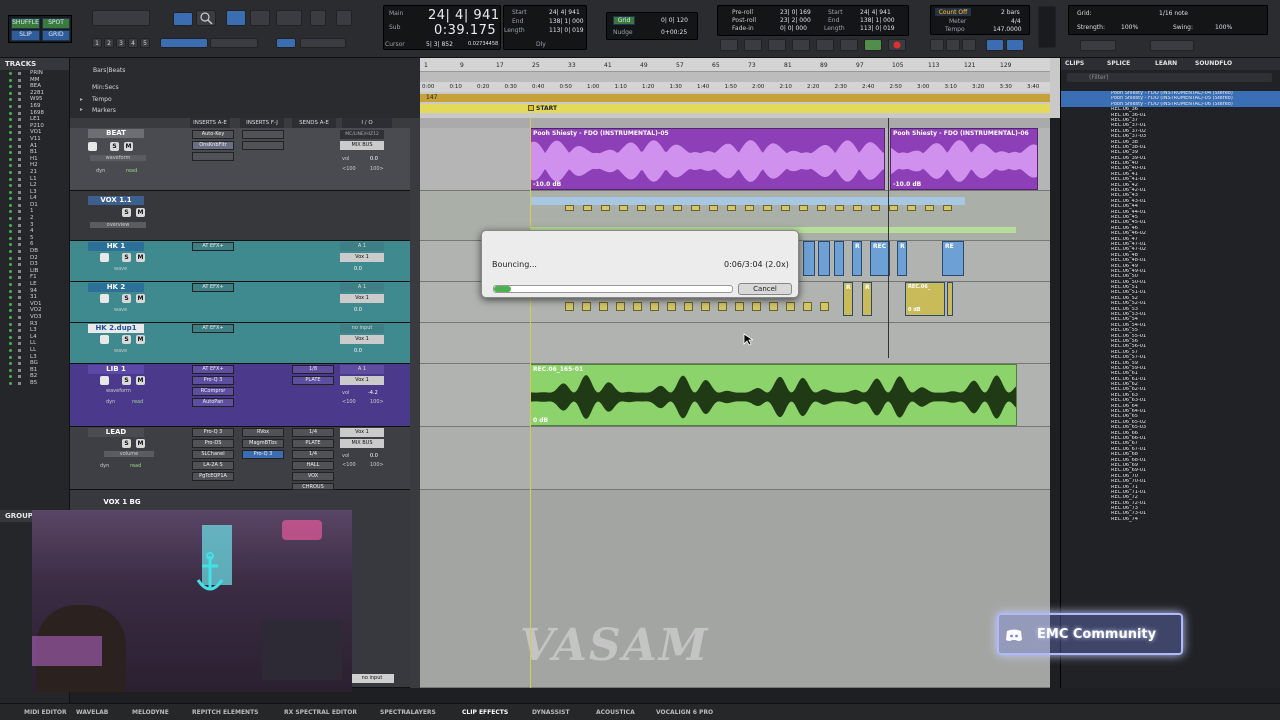 The image size is (1280, 720). I want to click on tab-vocalign: VOCALIGN 6 PRO, so click(684, 712).